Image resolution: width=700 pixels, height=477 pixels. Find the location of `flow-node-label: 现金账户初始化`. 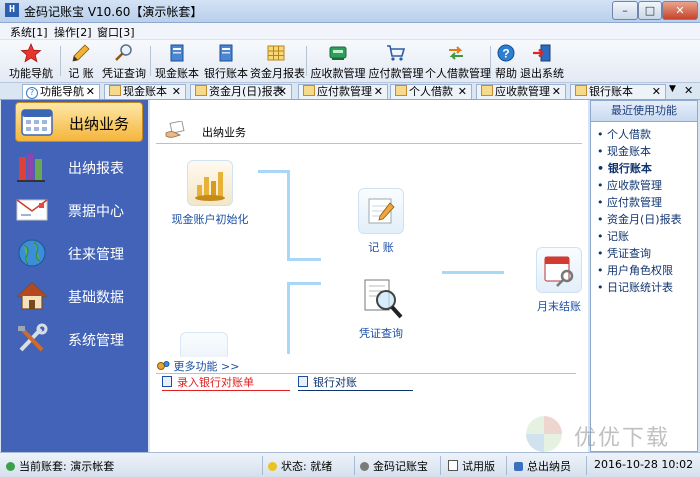

flow-node-label: 现金账户初始化 is located at coordinates (210, 219).